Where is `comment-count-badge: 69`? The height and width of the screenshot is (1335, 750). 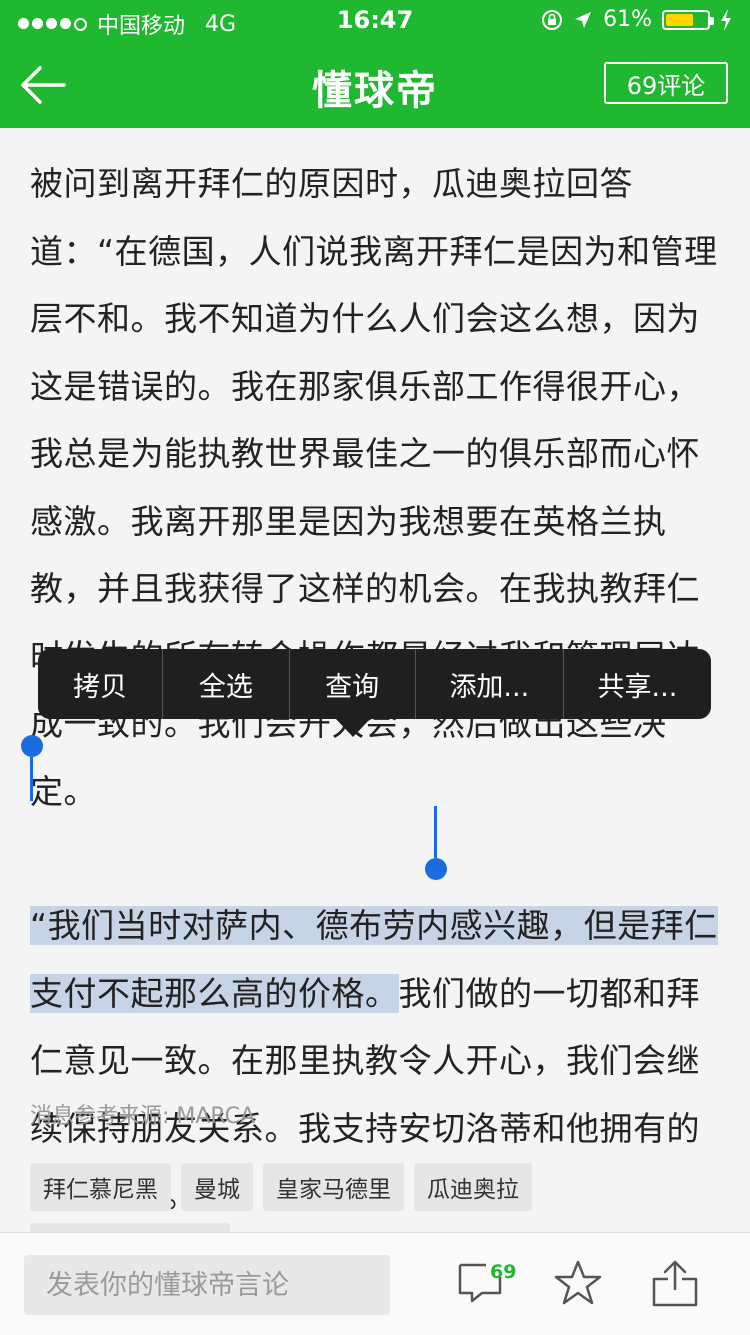
comment-count-badge: 69 is located at coordinates (503, 1272).